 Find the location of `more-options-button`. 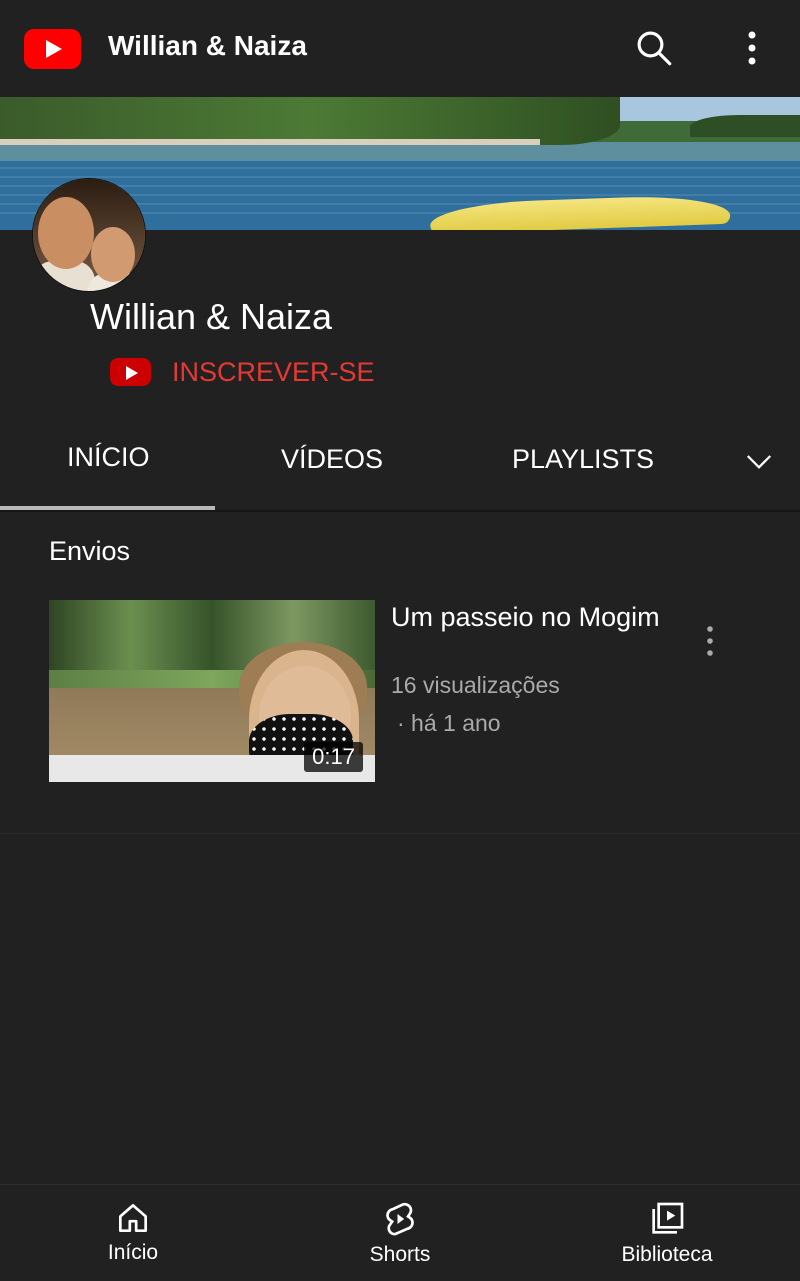

more-options-button is located at coordinates (752, 48).